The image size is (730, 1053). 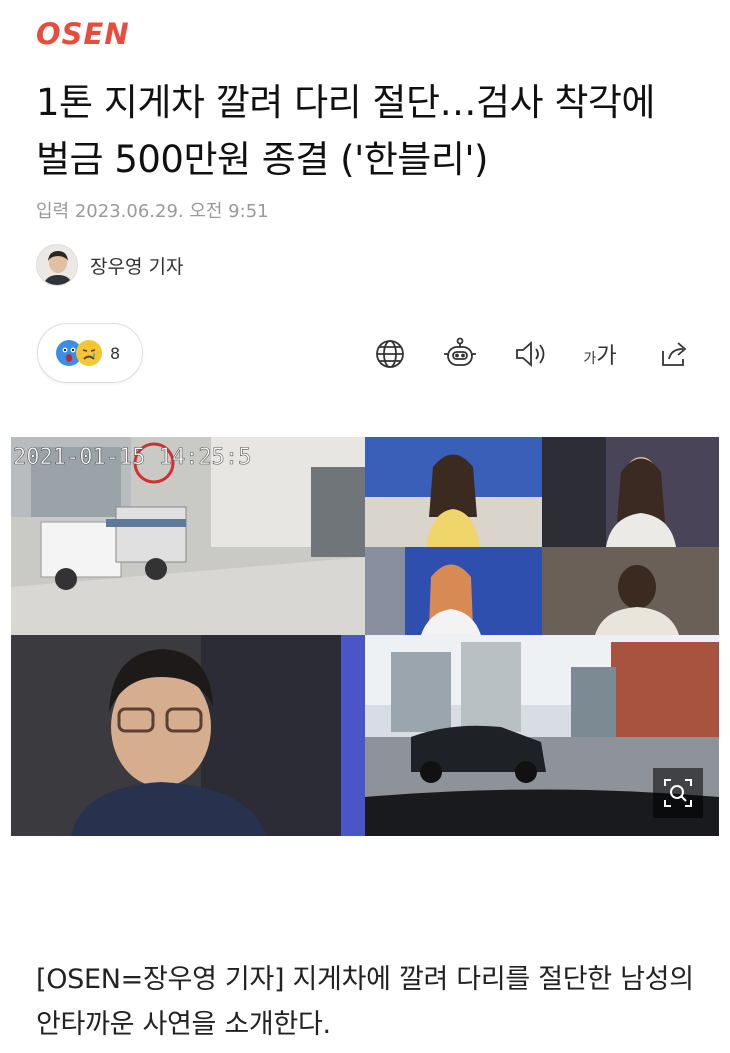 I want to click on author-byline: 장우영 기자, so click(x=109, y=265).